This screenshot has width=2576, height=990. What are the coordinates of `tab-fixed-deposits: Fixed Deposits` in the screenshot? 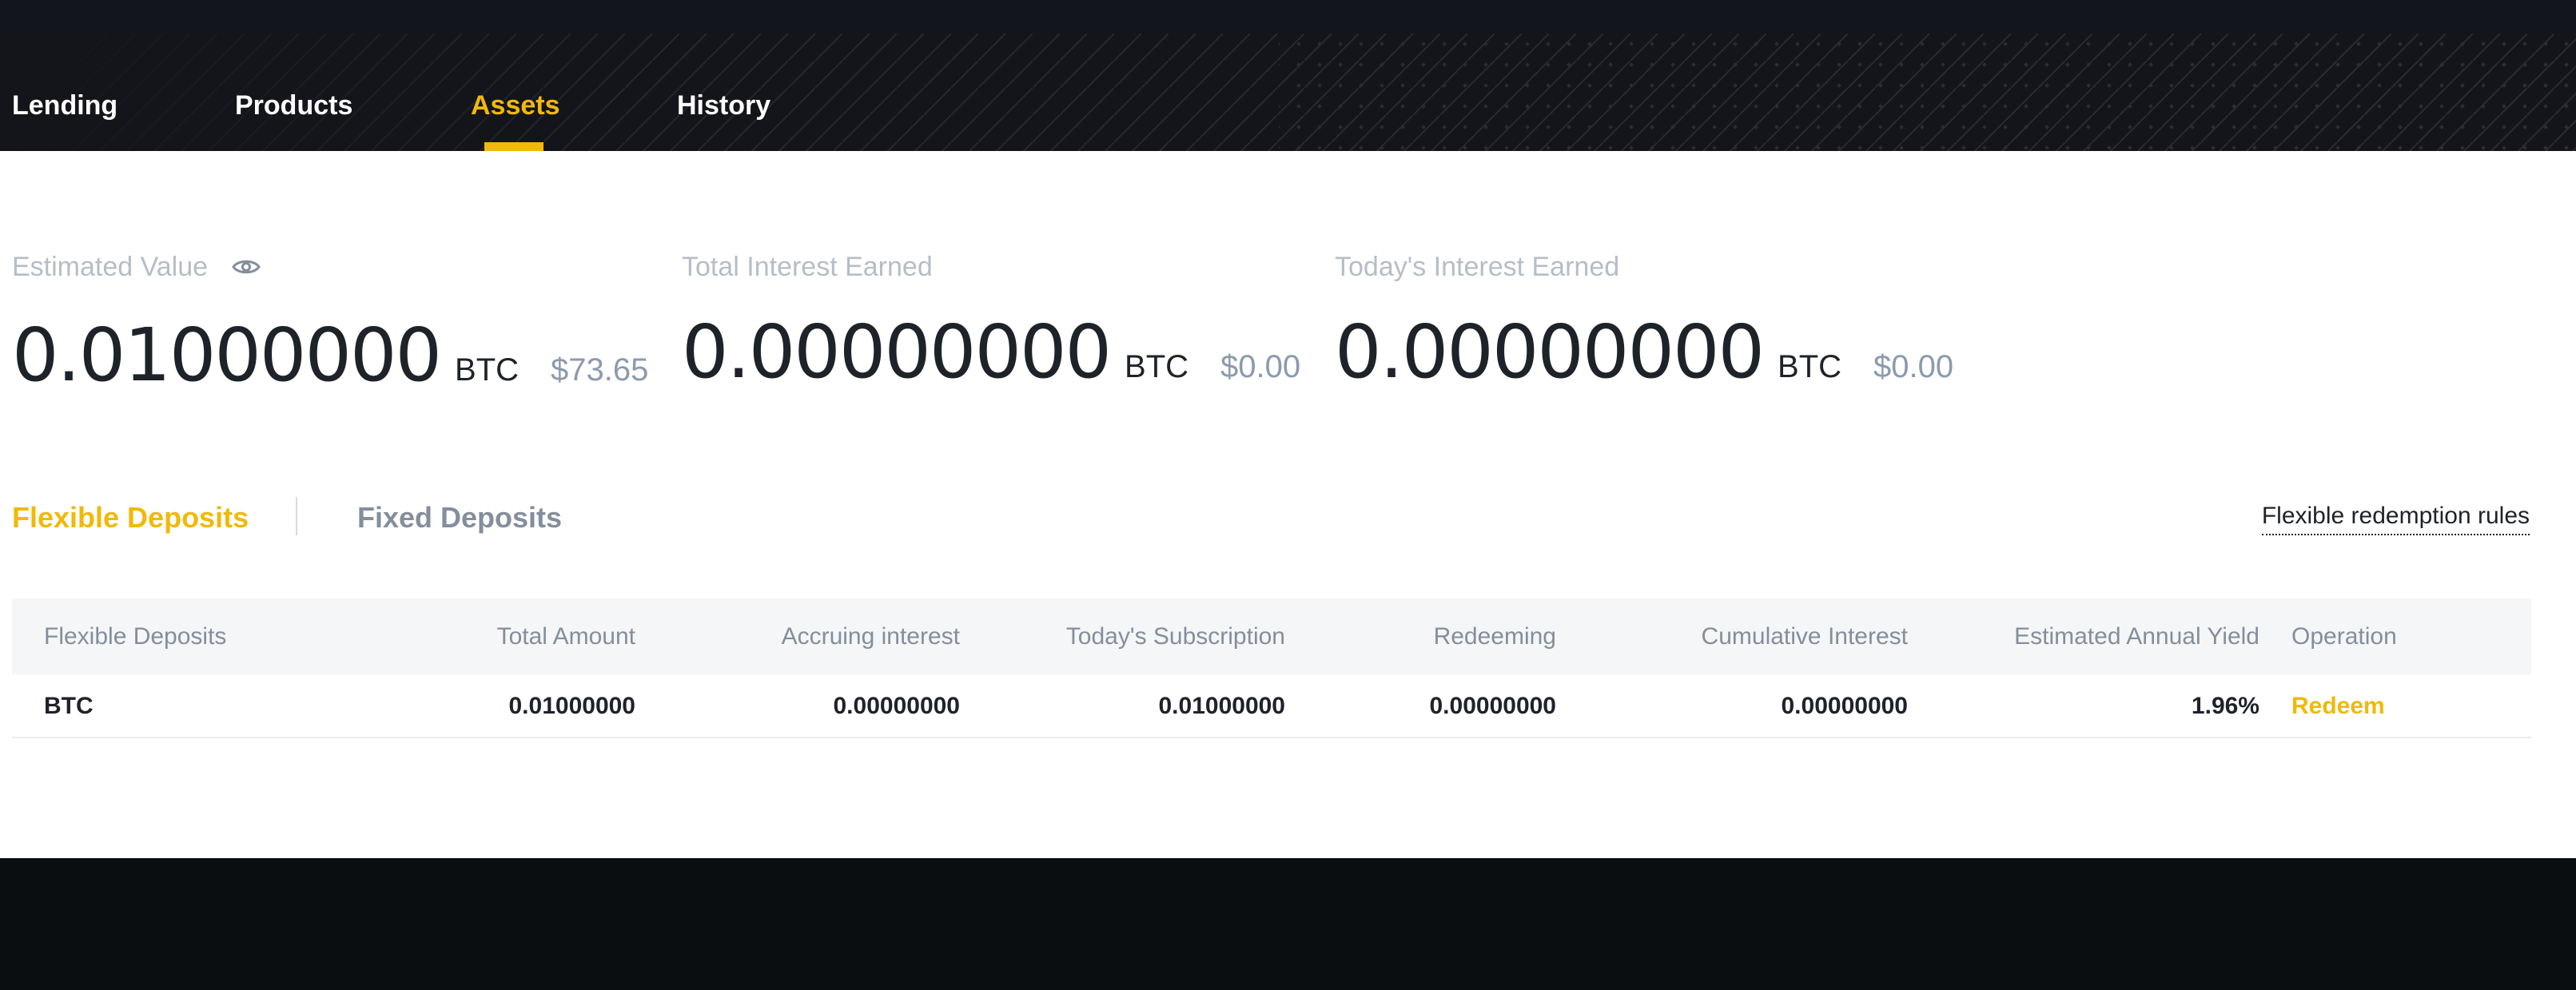 It's located at (459, 517).